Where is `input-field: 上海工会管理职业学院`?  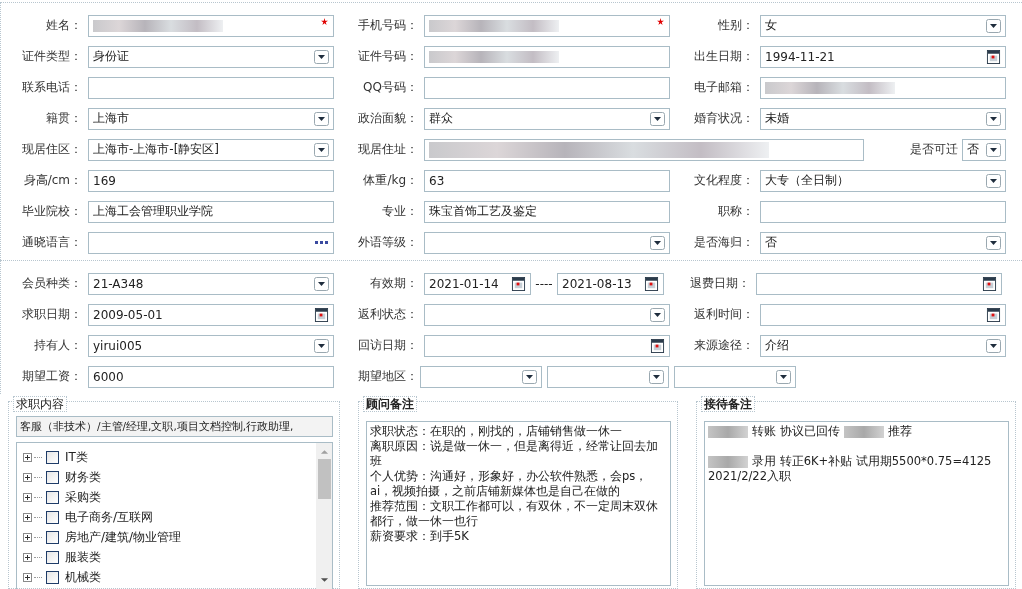 input-field: 上海工会管理职业学院 is located at coordinates (211, 211).